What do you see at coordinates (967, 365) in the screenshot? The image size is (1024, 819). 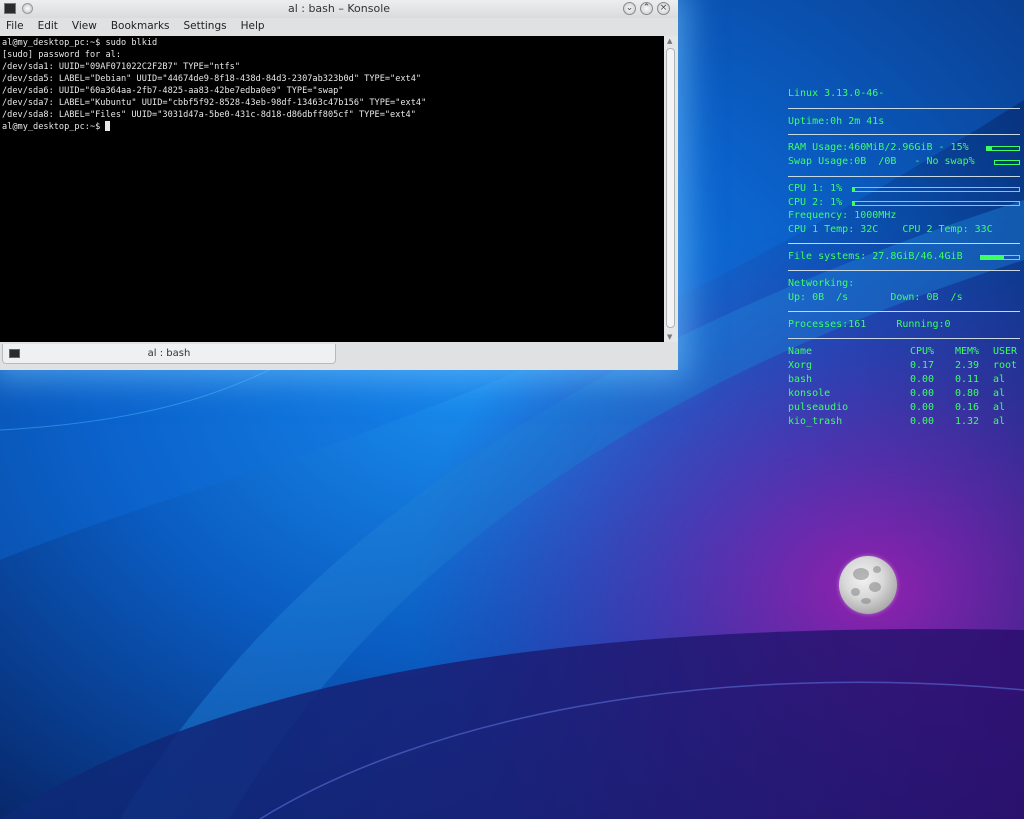 I see `proc-mem: 2.39` at bounding box center [967, 365].